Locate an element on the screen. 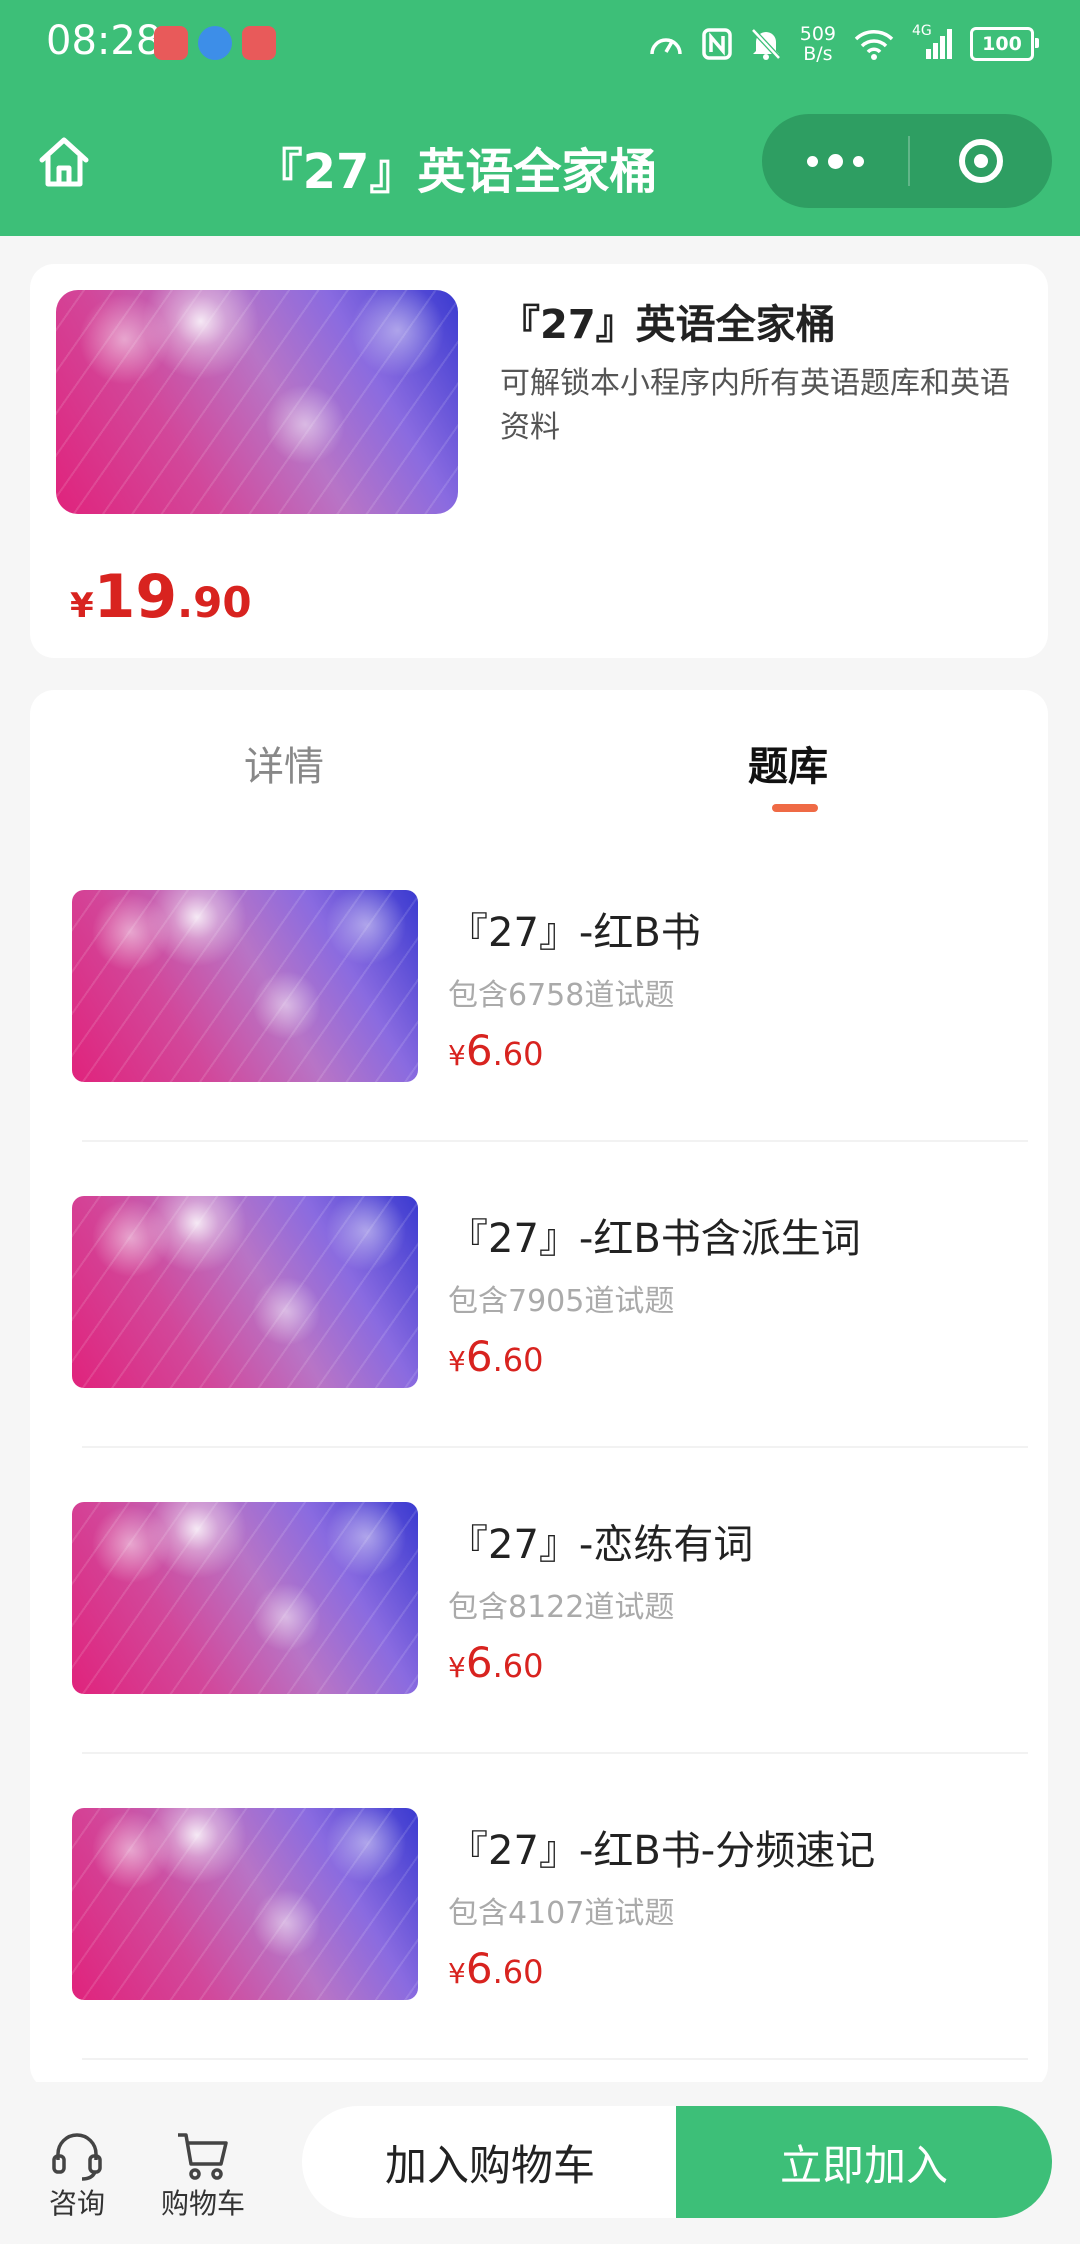 Image resolution: width=1080 pixels, height=2244 pixels. product-image is located at coordinates (257, 402).